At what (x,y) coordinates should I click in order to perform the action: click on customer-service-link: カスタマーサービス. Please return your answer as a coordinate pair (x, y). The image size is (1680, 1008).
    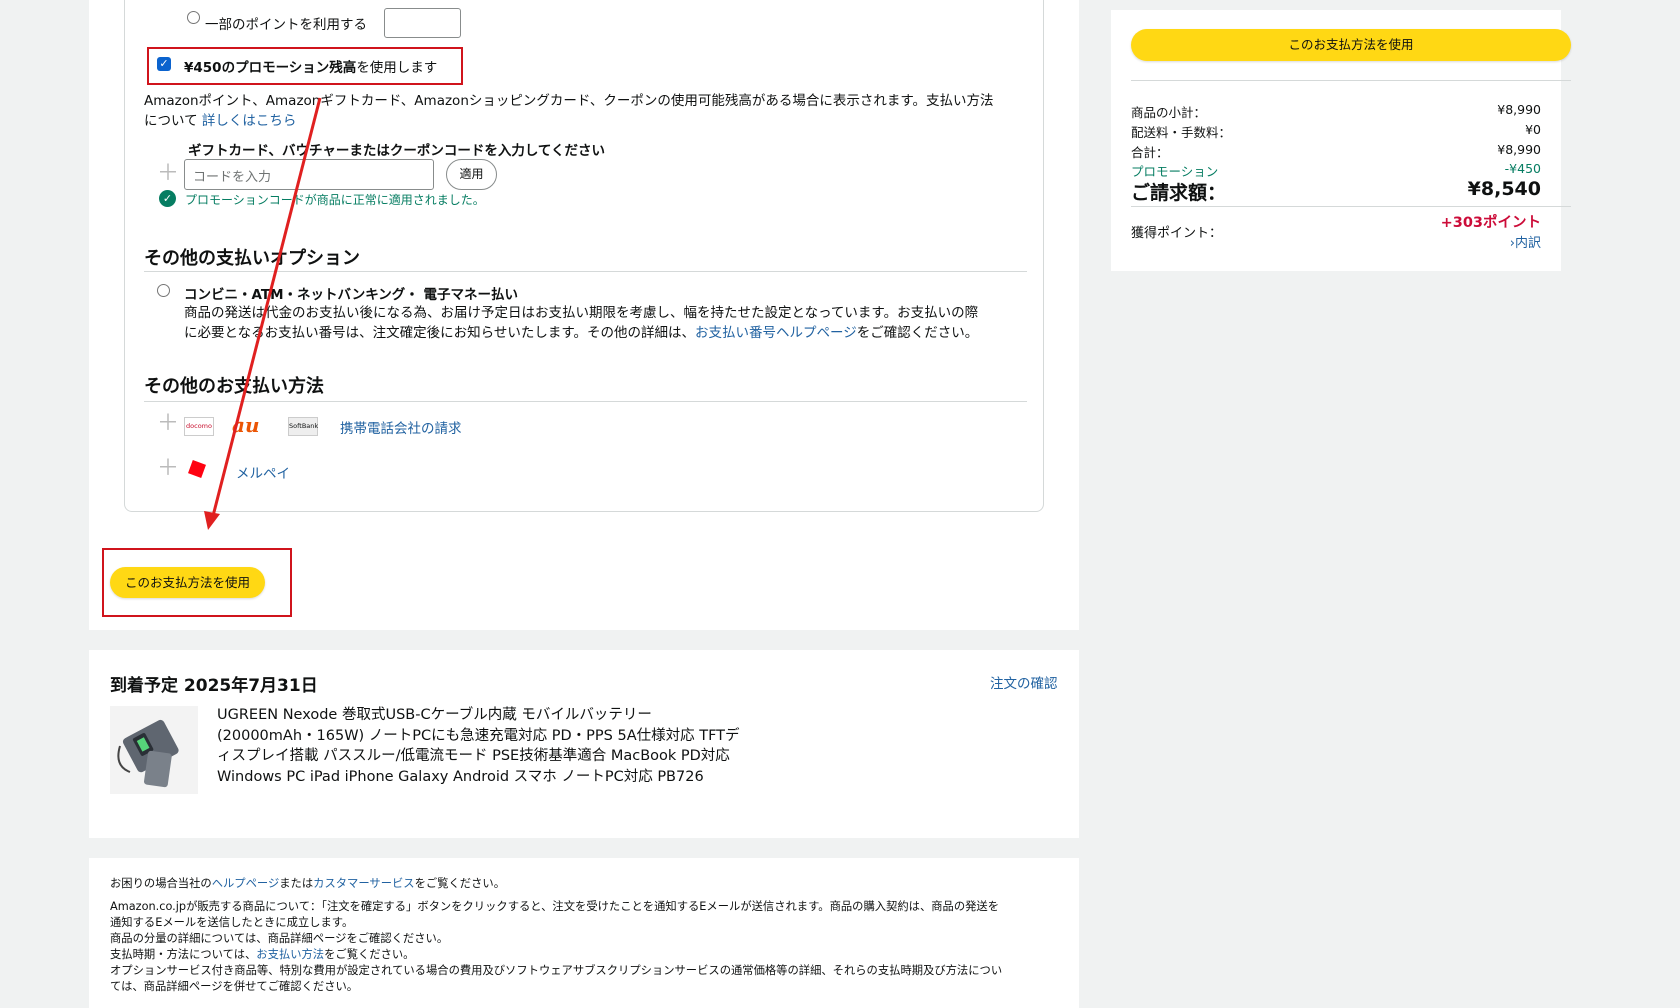
    Looking at the image, I should click on (363, 883).